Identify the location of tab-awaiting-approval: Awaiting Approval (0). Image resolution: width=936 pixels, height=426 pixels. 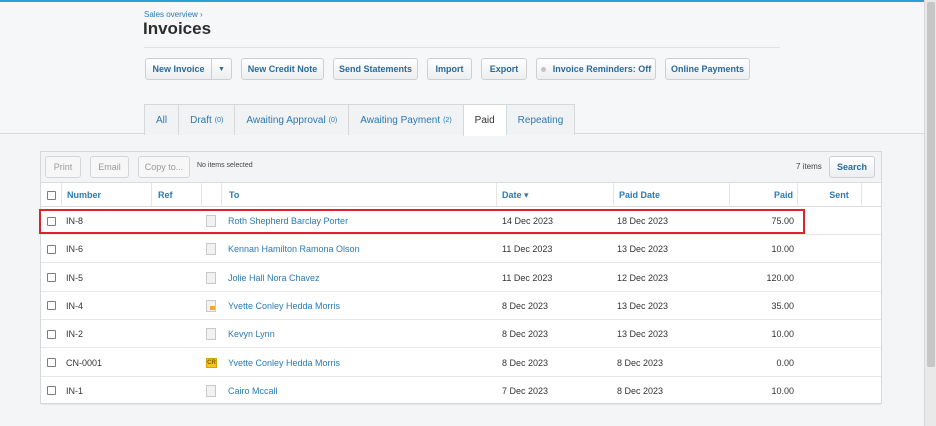
(291, 119).